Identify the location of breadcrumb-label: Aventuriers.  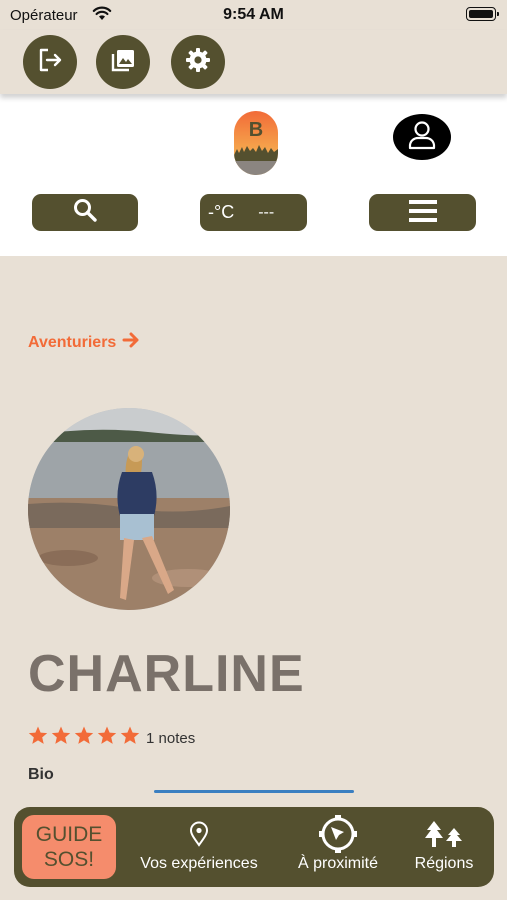
(72, 342).